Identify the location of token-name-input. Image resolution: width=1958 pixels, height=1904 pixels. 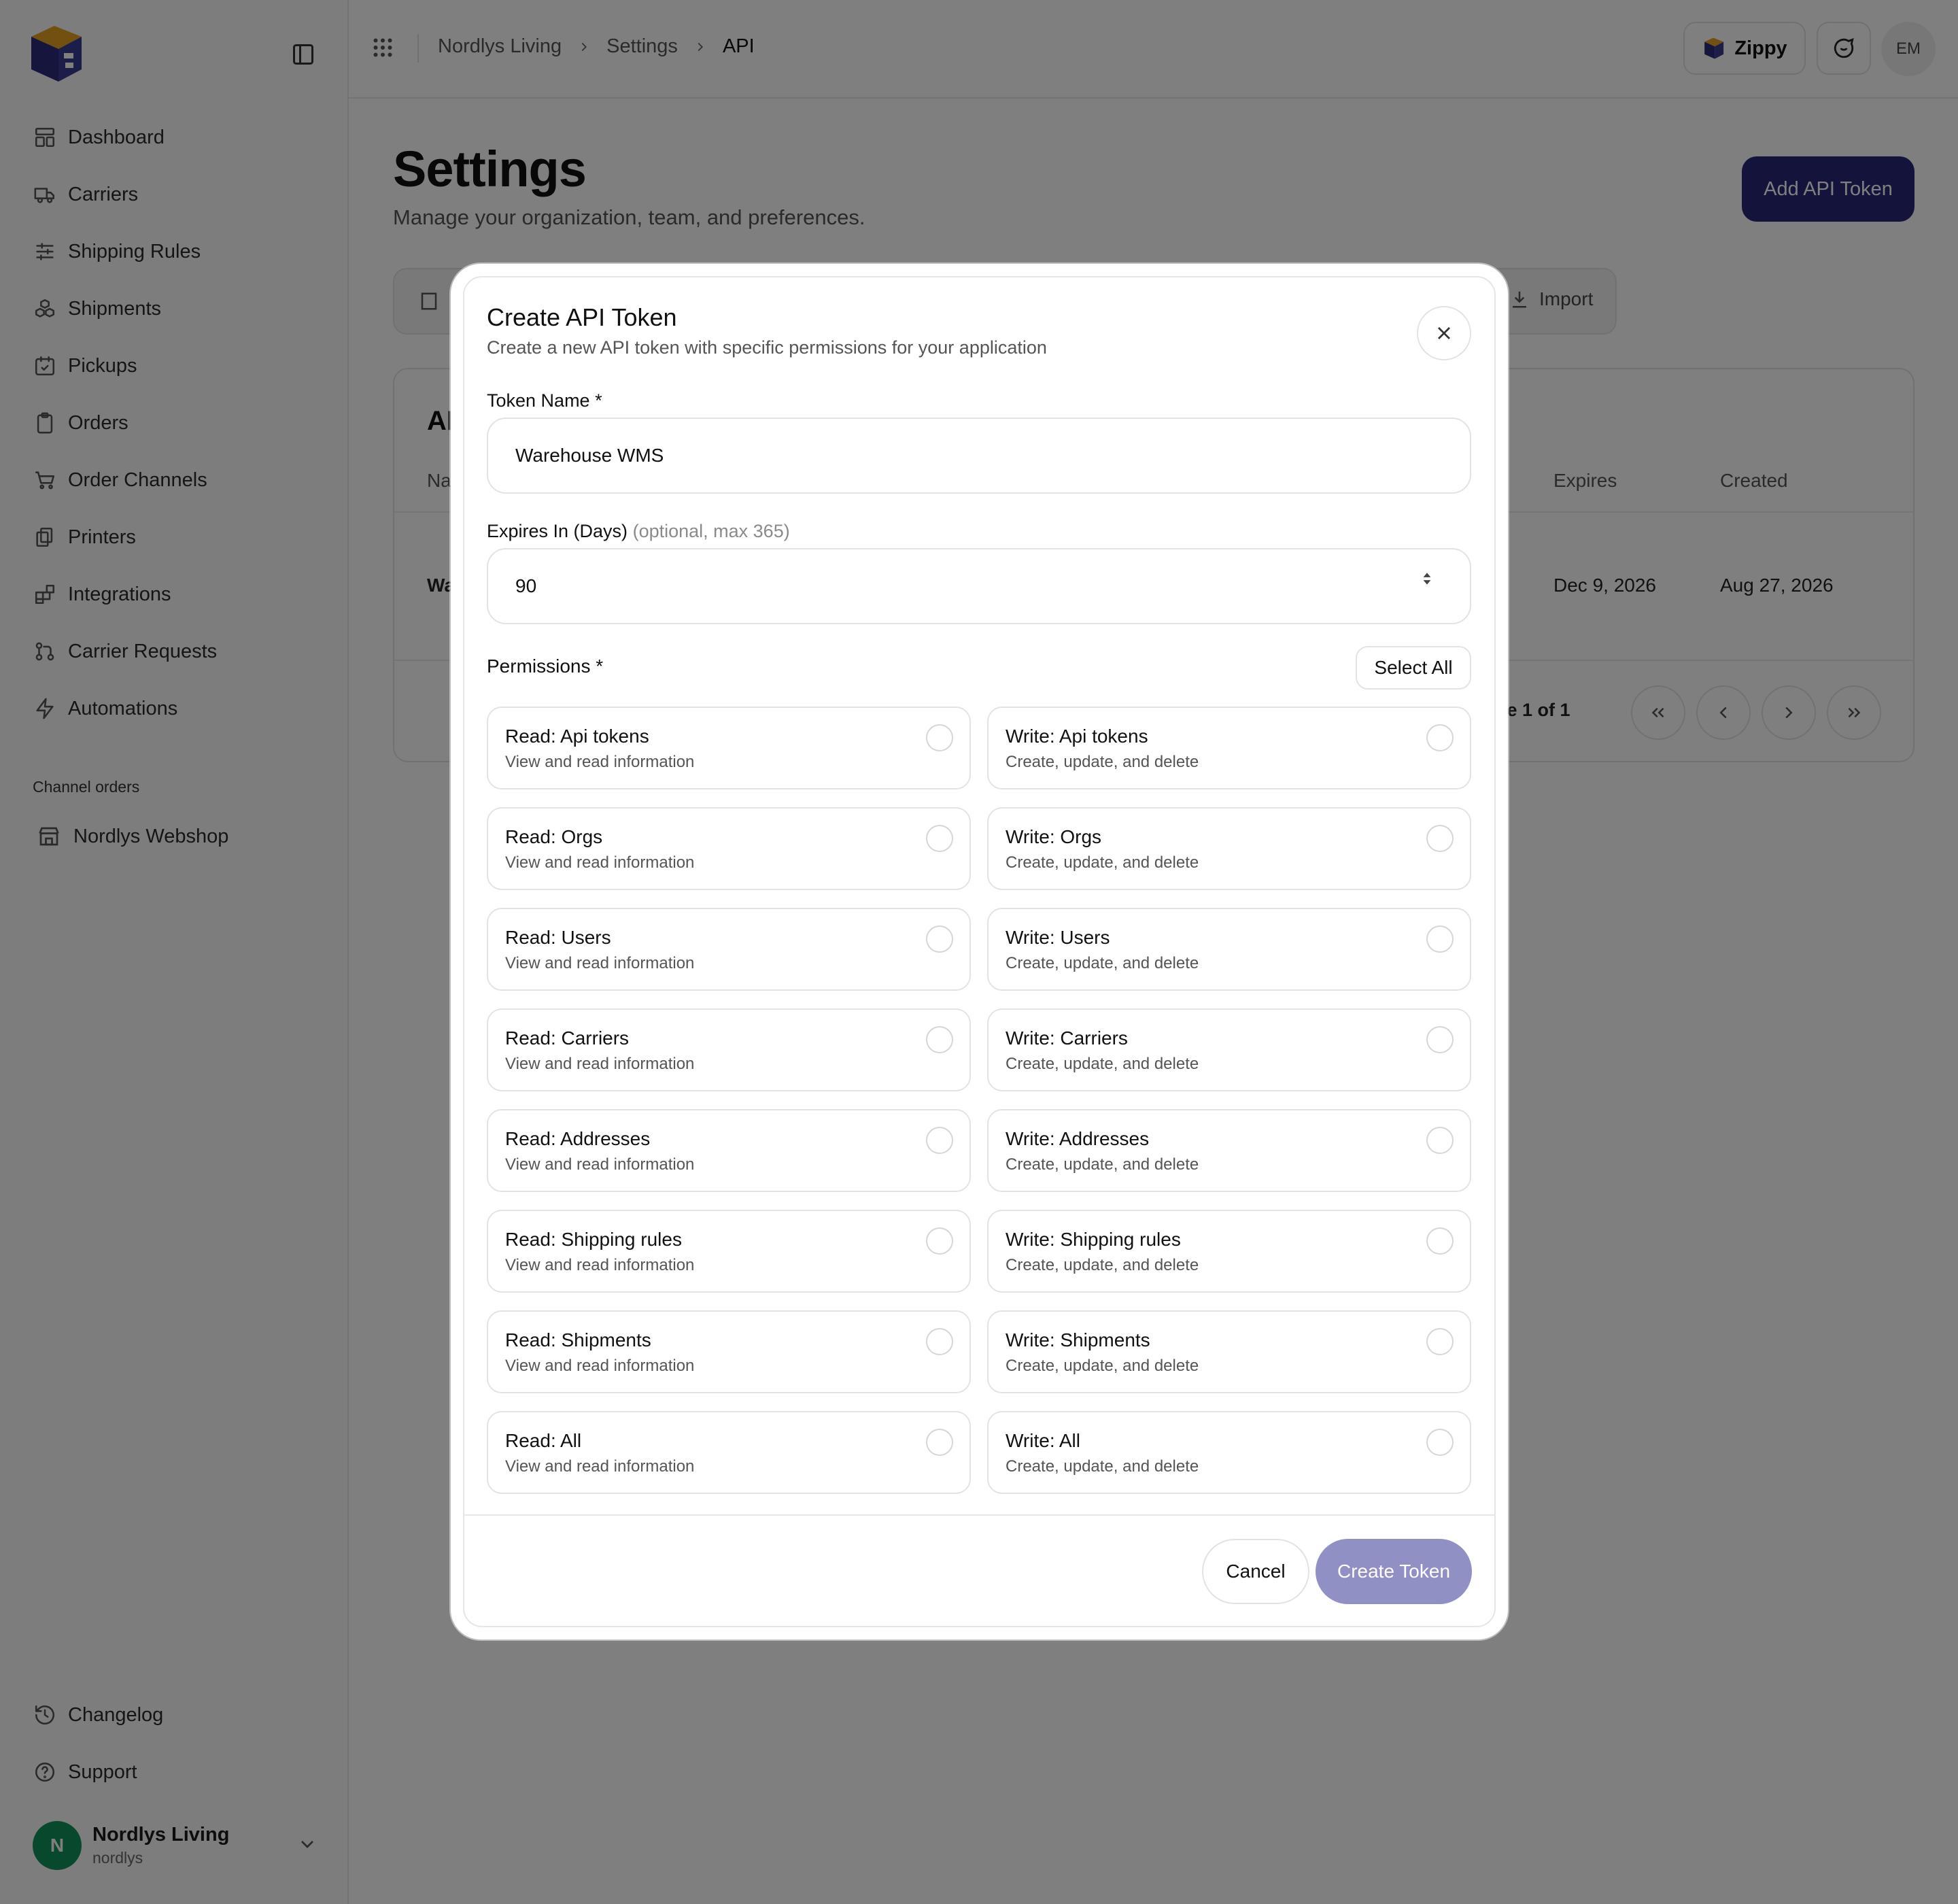
(979, 456).